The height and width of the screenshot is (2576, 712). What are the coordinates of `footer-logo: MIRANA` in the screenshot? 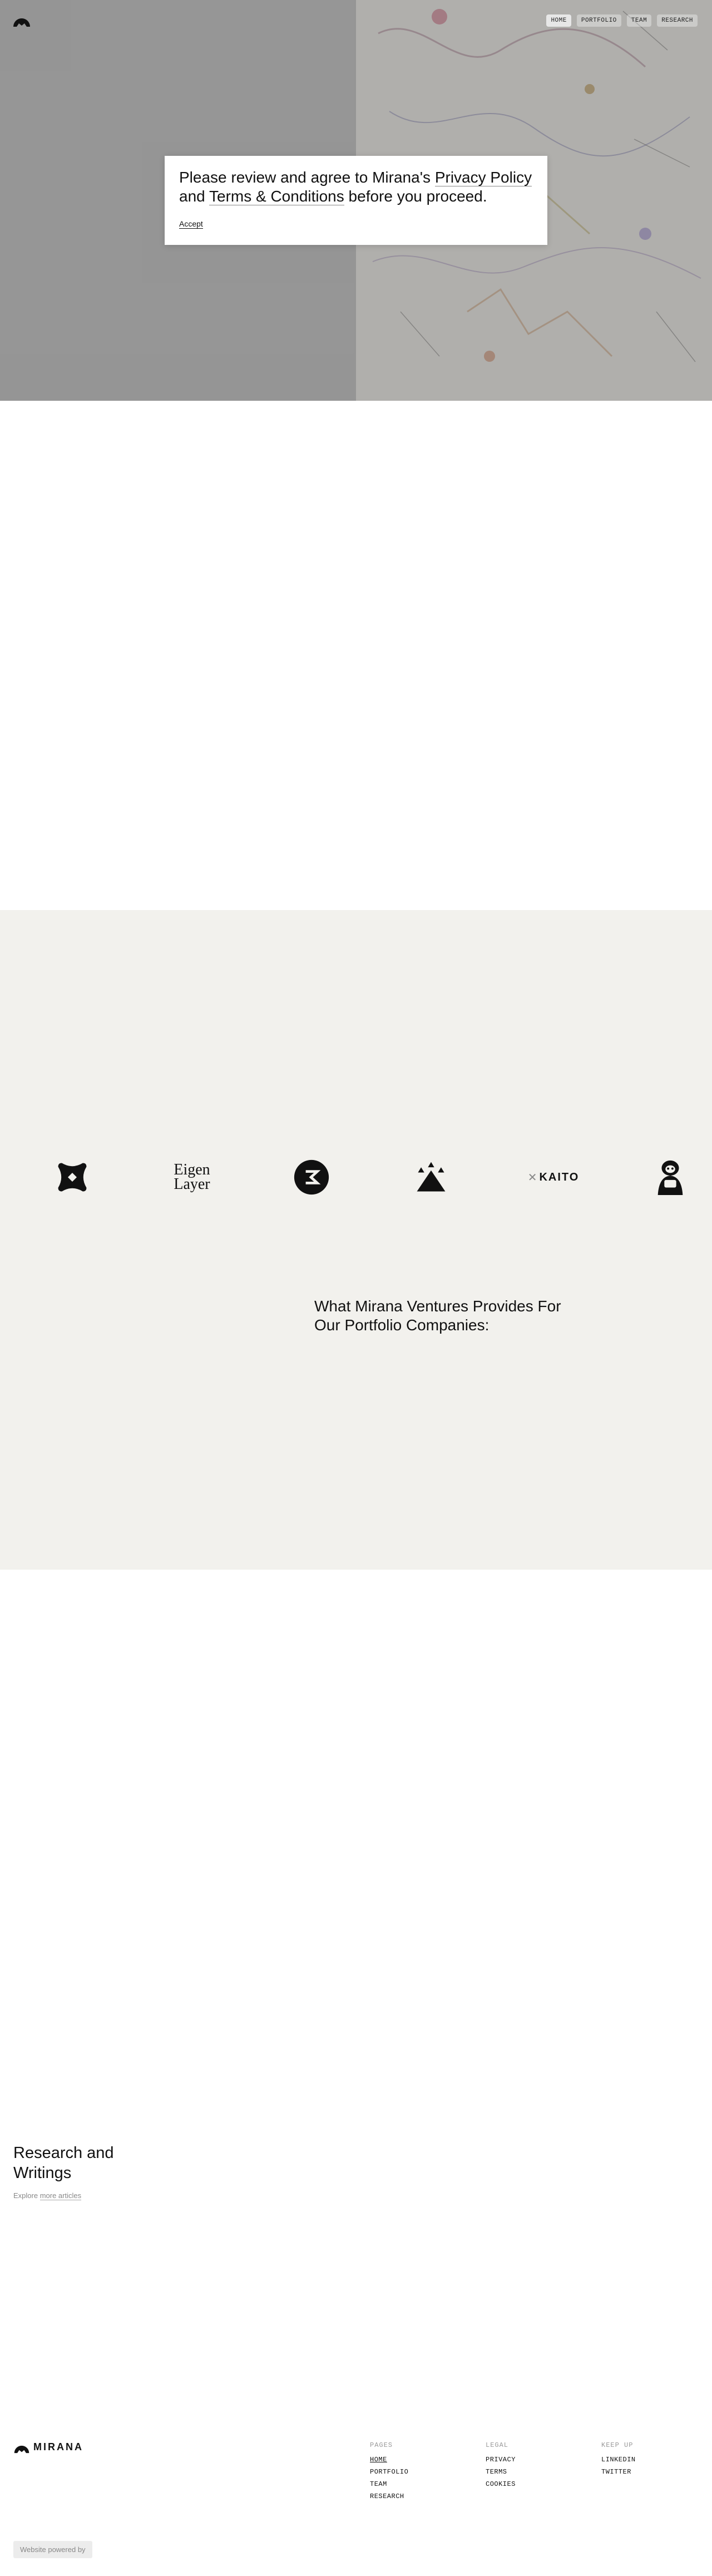 It's located at (48, 2447).